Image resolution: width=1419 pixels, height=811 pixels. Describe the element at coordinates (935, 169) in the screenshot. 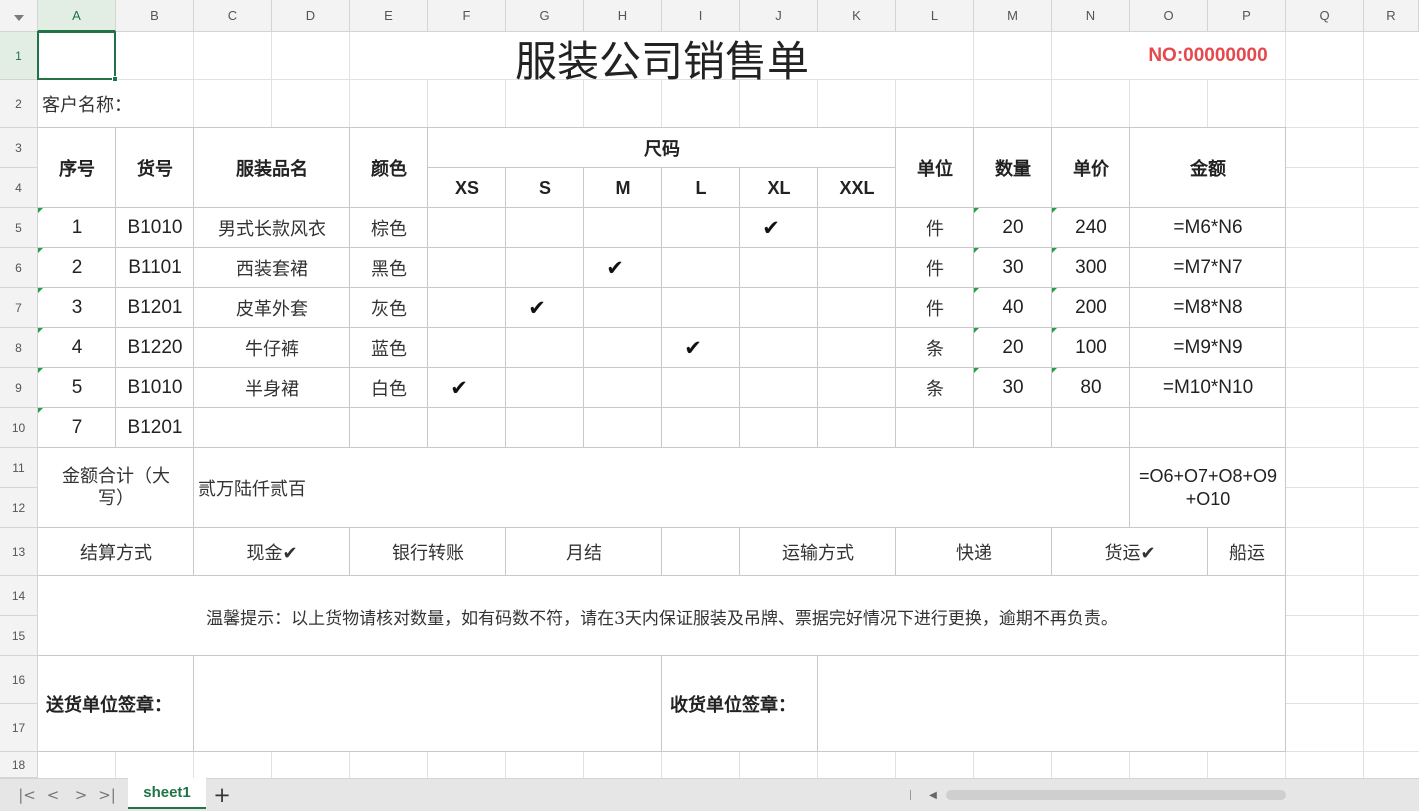

I see `header-unit: 单位` at that location.